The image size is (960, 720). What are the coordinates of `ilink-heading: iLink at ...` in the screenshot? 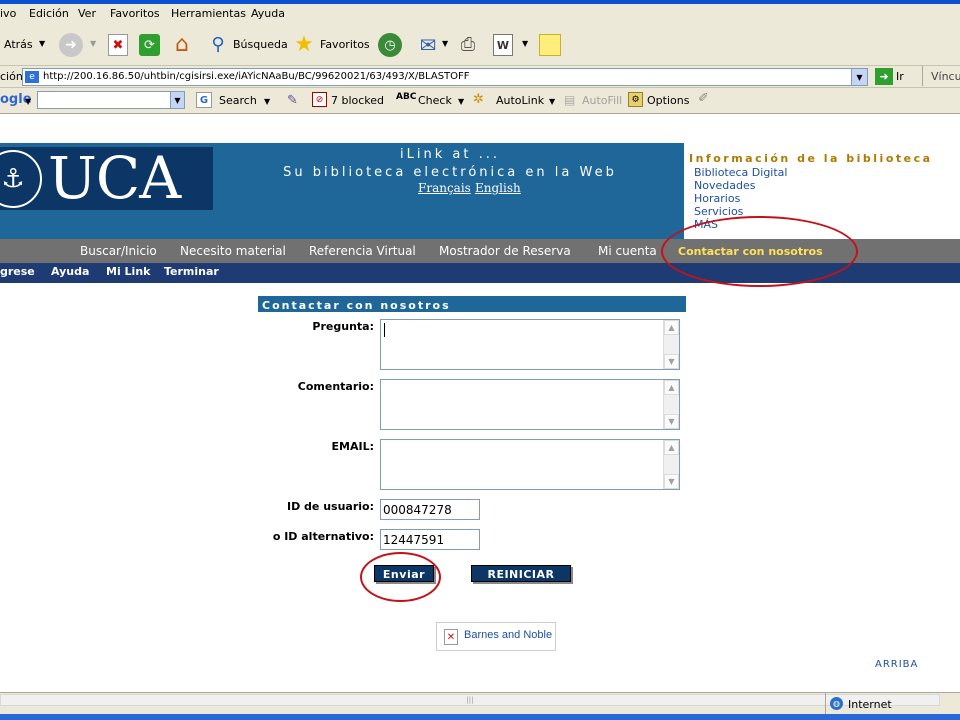 It's located at (450, 154).